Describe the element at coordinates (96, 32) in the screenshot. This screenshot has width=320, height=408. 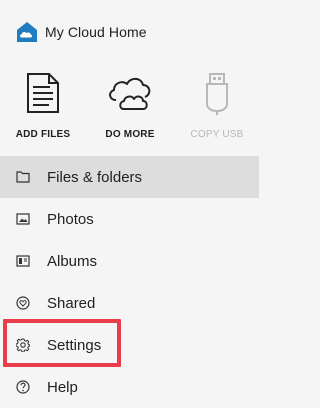
I see `brand-name: My Cloud Home` at that location.